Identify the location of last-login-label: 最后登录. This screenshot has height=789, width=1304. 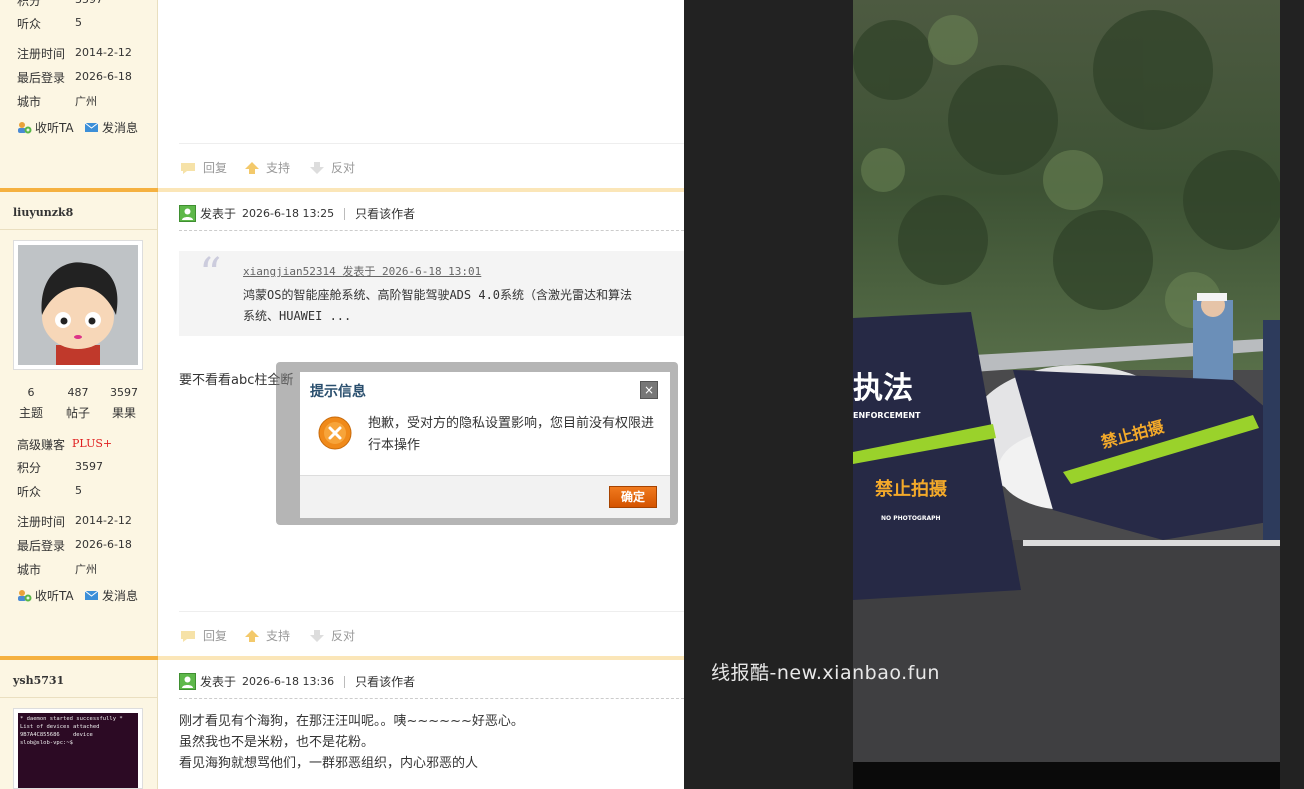
(41, 546).